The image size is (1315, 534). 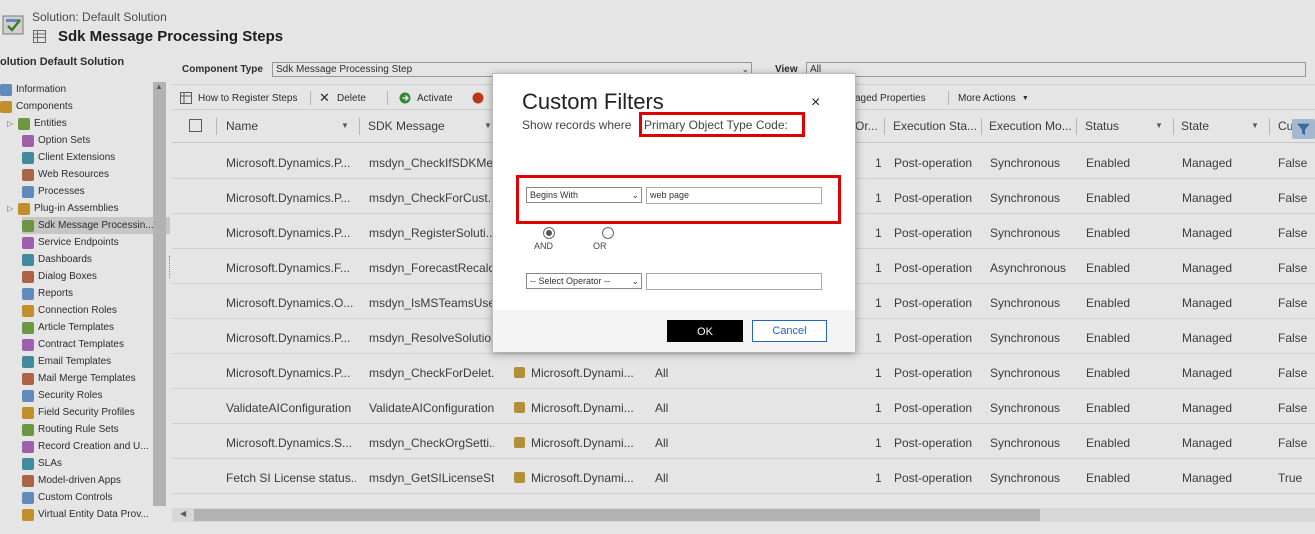 What do you see at coordinates (584, 195) in the screenshot?
I see `operator-select-1: Begins With ⌄` at bounding box center [584, 195].